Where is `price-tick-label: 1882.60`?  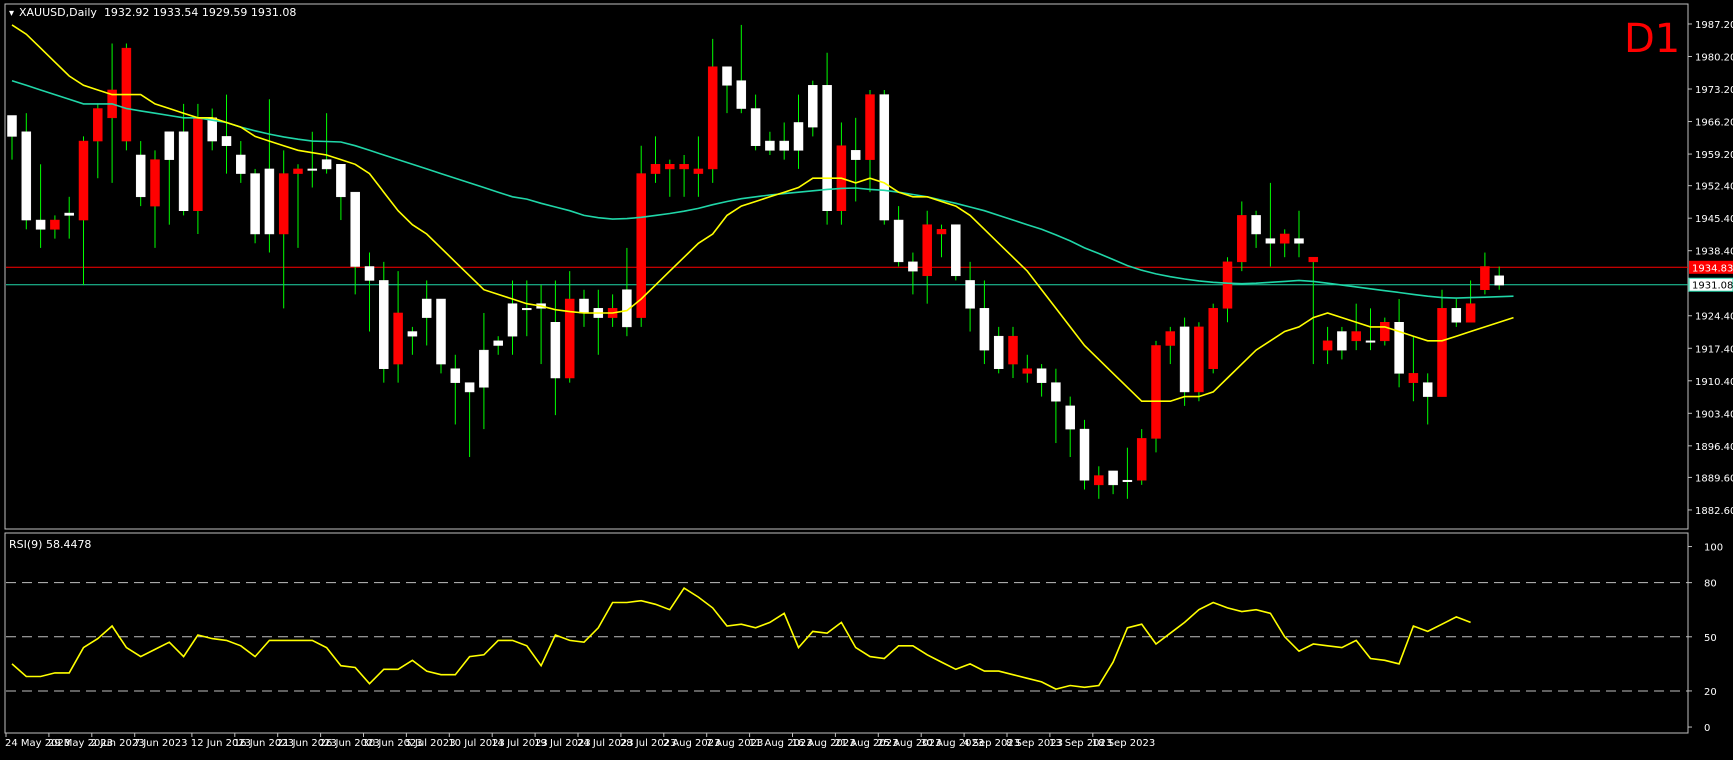 price-tick-label: 1882.60 is located at coordinates (1714, 511).